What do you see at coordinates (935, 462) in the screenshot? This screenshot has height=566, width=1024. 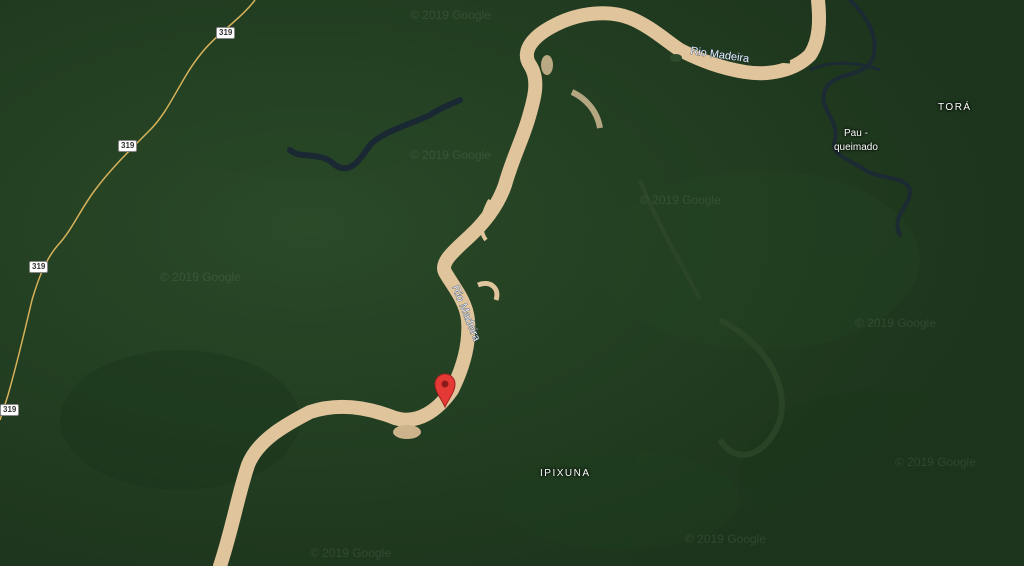 I see `watermark-6: © 2019 Google` at bounding box center [935, 462].